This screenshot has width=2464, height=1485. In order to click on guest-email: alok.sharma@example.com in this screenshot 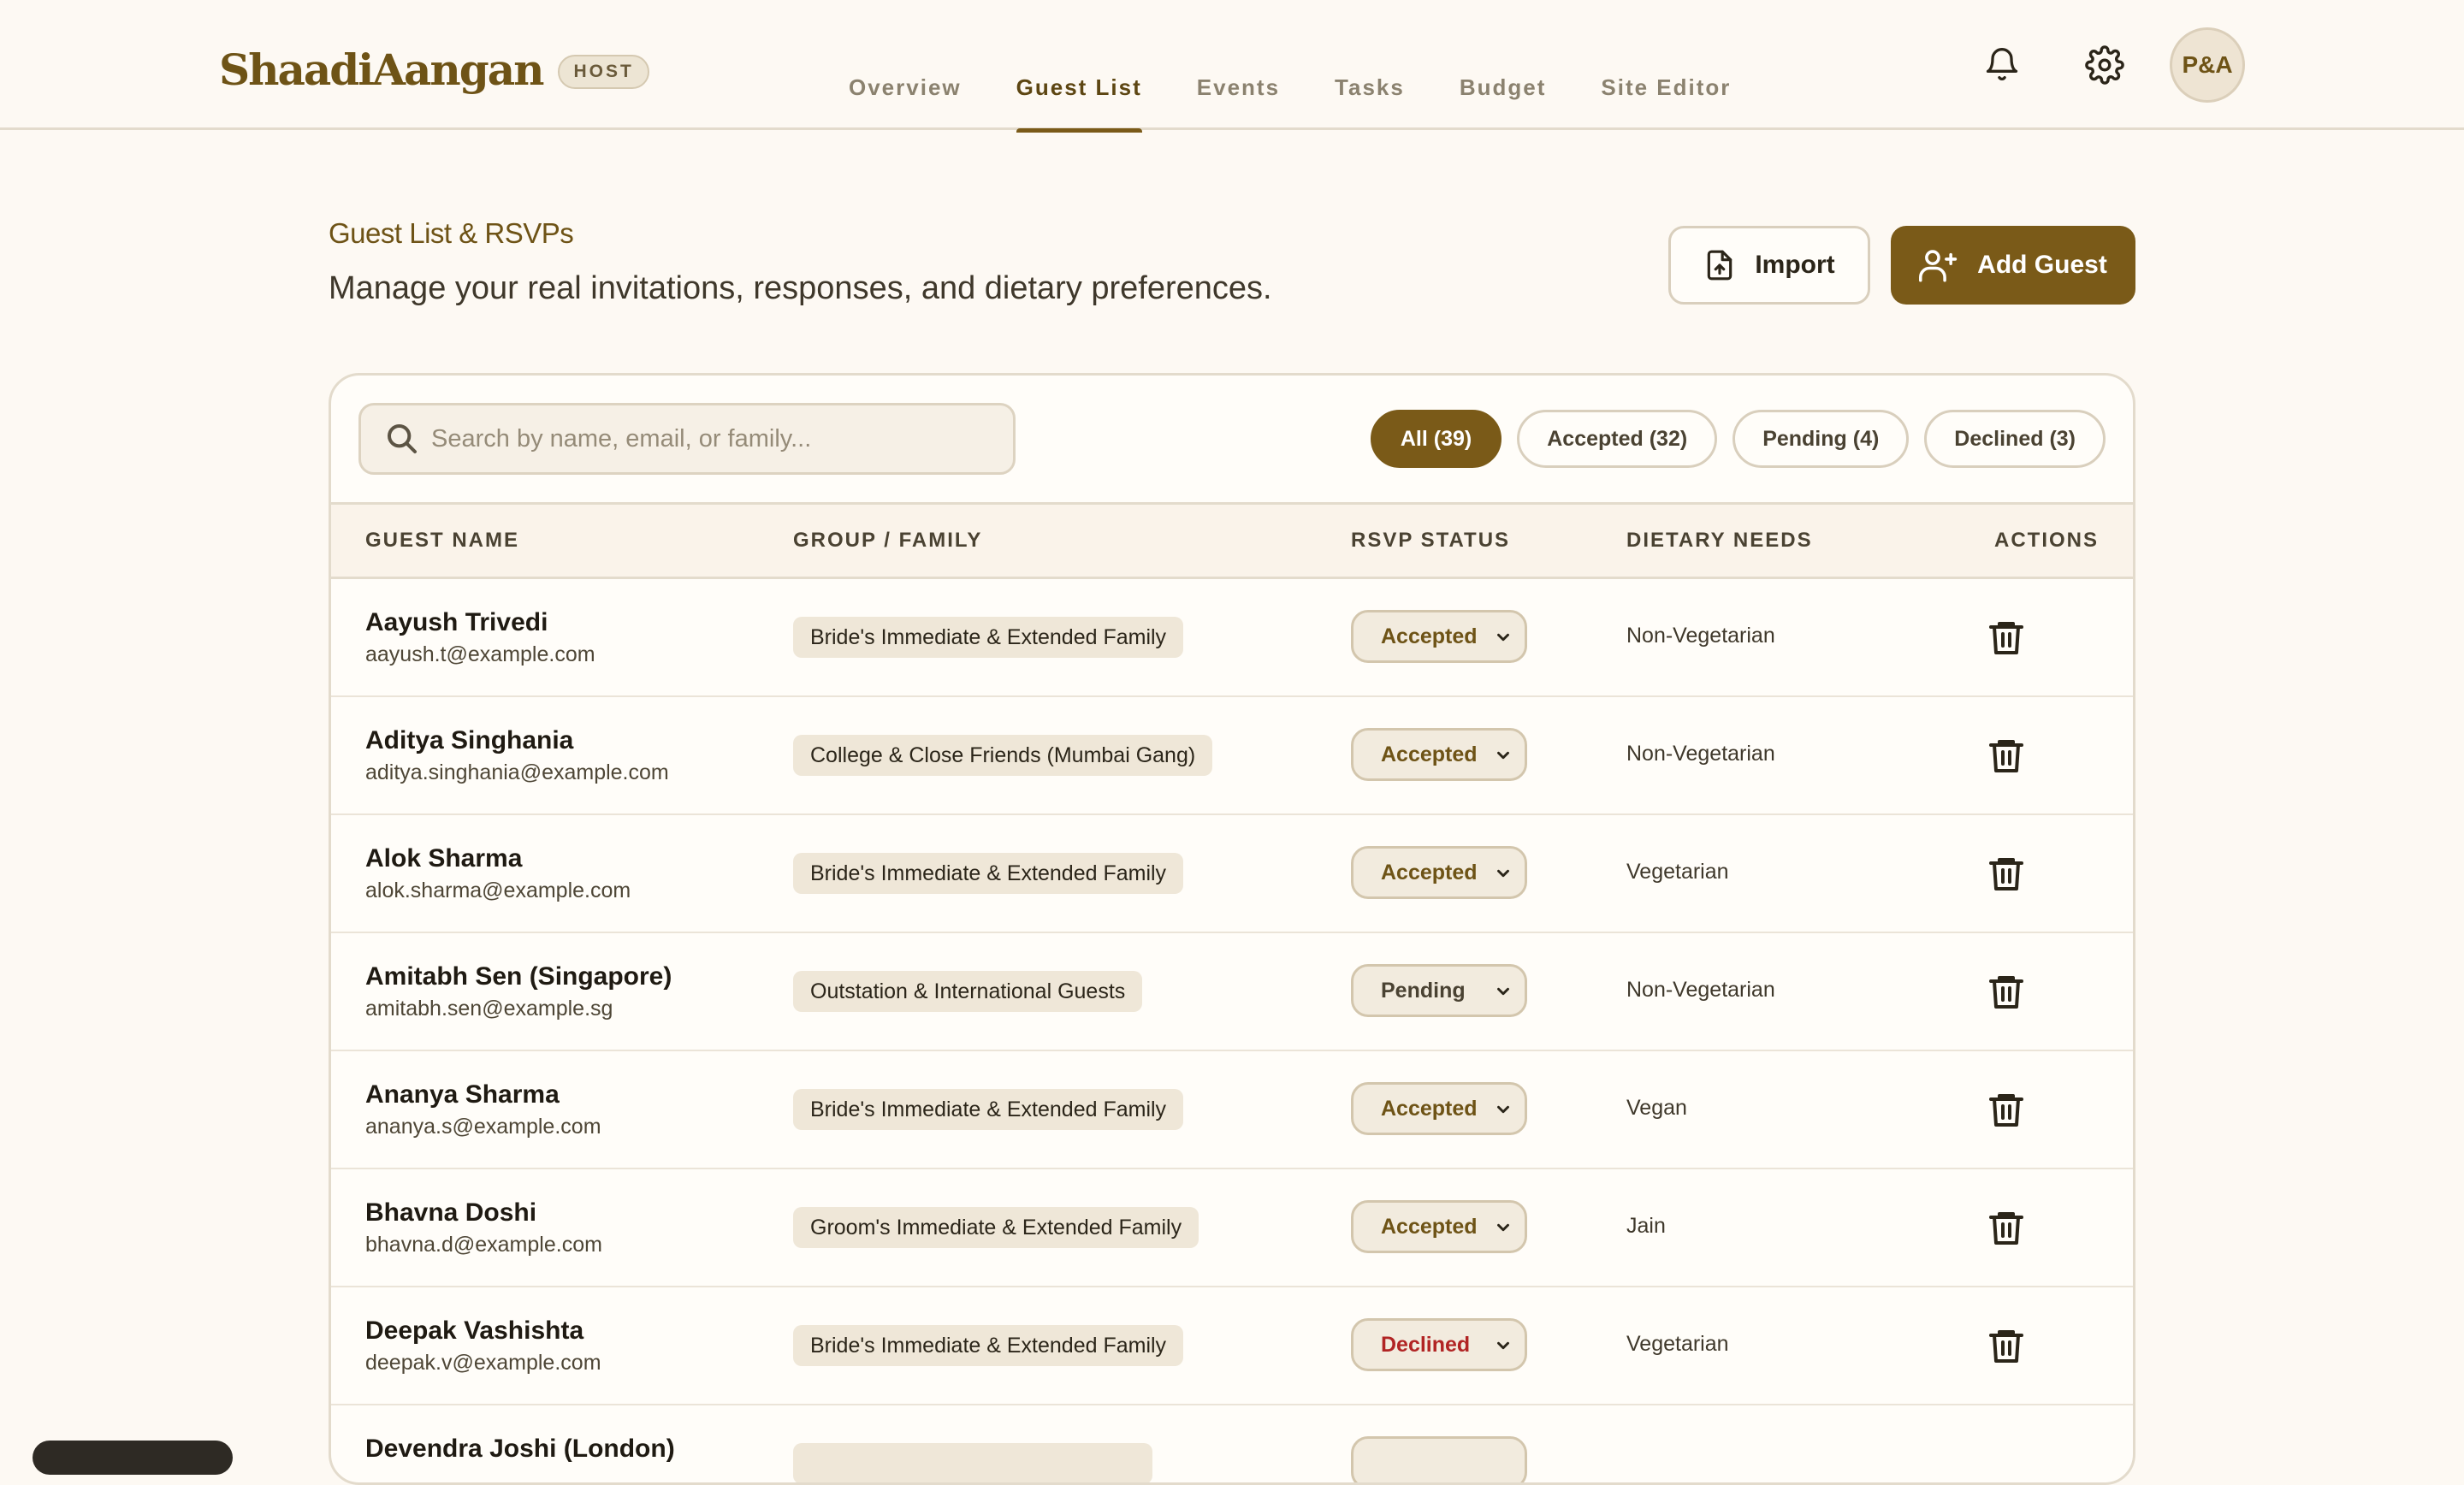, I will do `click(498, 890)`.